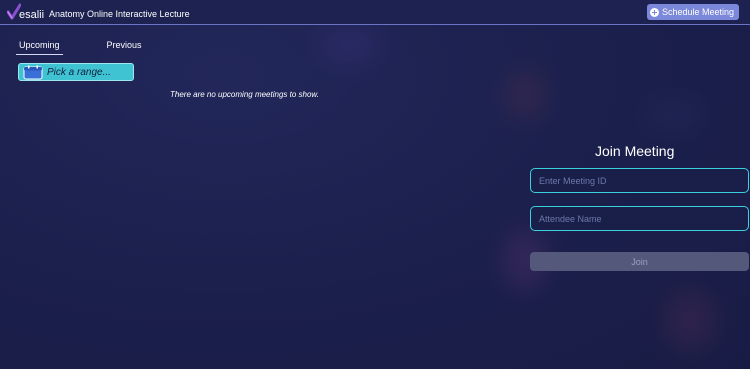  What do you see at coordinates (635, 151) in the screenshot?
I see `join-meeting-title: Join Meeting` at bounding box center [635, 151].